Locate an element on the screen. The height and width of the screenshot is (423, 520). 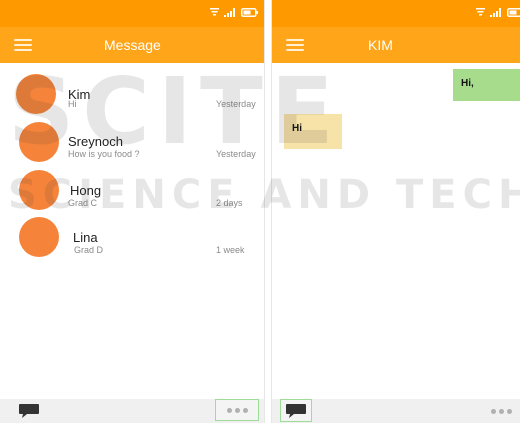
contact-row-sreynoch: Sreynoch How is you food ? Yesterday is located at coordinates (132, 144).